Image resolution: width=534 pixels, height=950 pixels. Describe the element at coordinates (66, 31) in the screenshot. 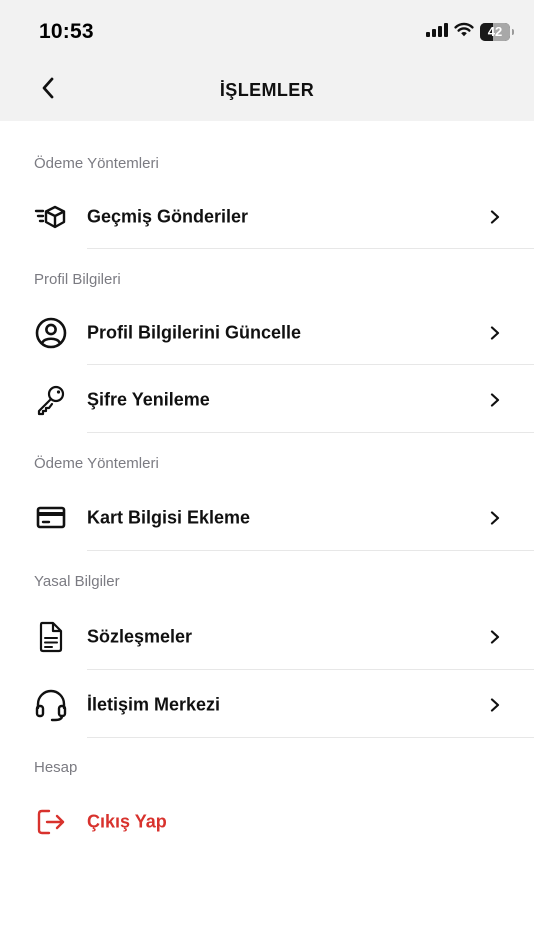

I see `status-time: 10:53` at that location.